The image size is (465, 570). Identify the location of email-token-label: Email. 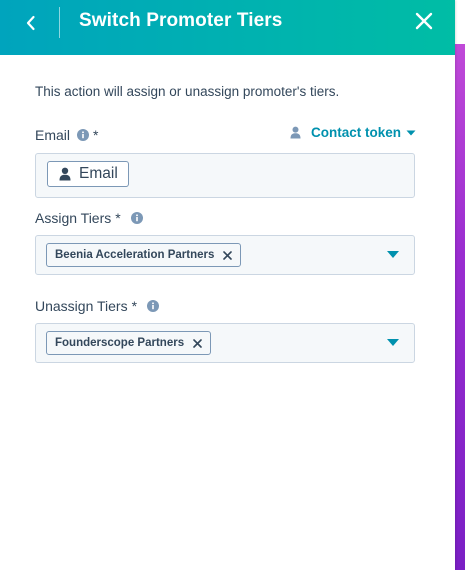
(98, 173).